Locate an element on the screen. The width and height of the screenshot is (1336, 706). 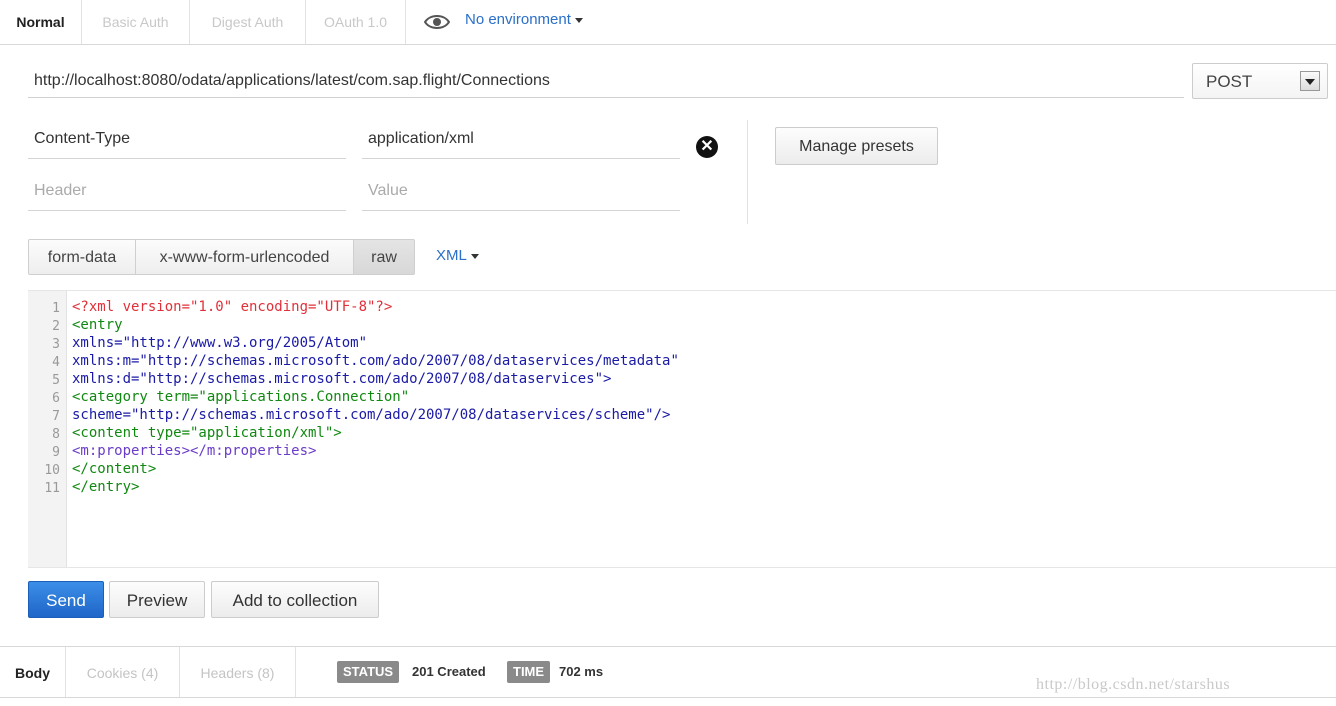
code-line: </entry> is located at coordinates (106, 487).